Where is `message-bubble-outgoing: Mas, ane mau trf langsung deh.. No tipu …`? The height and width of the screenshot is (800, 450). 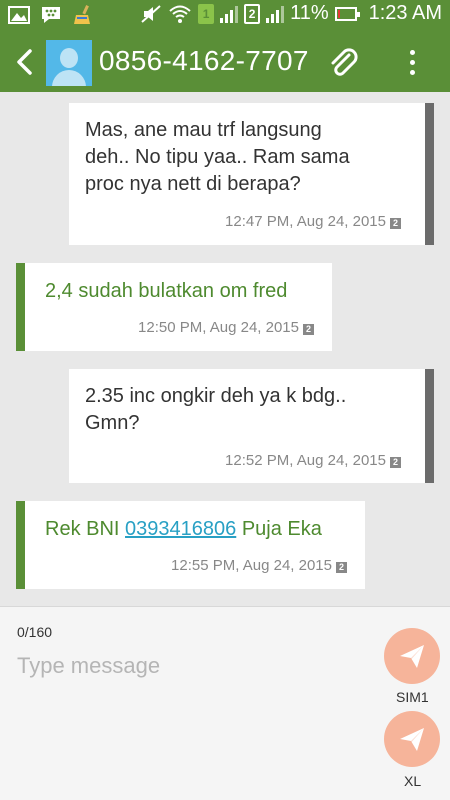
message-bubble-outgoing: Mas, ane mau trf langsung deh.. No tipu … is located at coordinates (247, 174).